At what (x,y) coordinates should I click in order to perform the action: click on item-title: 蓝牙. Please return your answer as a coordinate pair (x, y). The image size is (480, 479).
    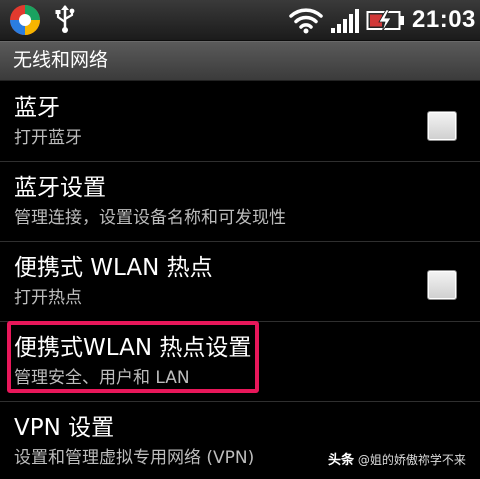
    Looking at the image, I should click on (37, 108).